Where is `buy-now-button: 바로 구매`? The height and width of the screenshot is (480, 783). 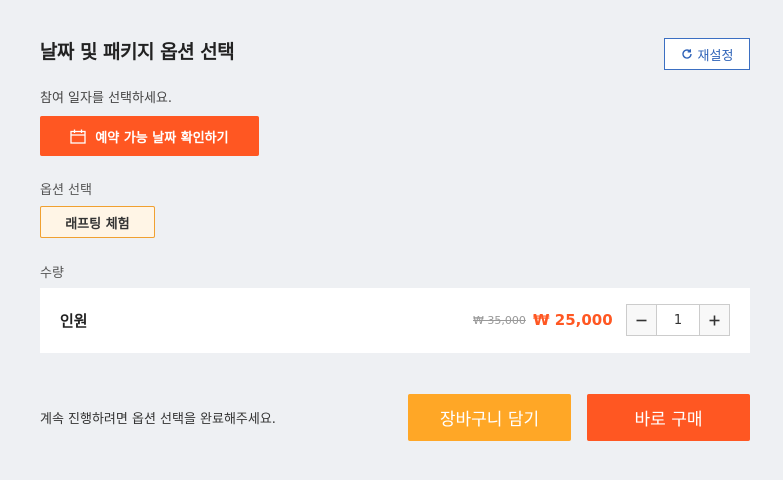 buy-now-button: 바로 구매 is located at coordinates (668, 417).